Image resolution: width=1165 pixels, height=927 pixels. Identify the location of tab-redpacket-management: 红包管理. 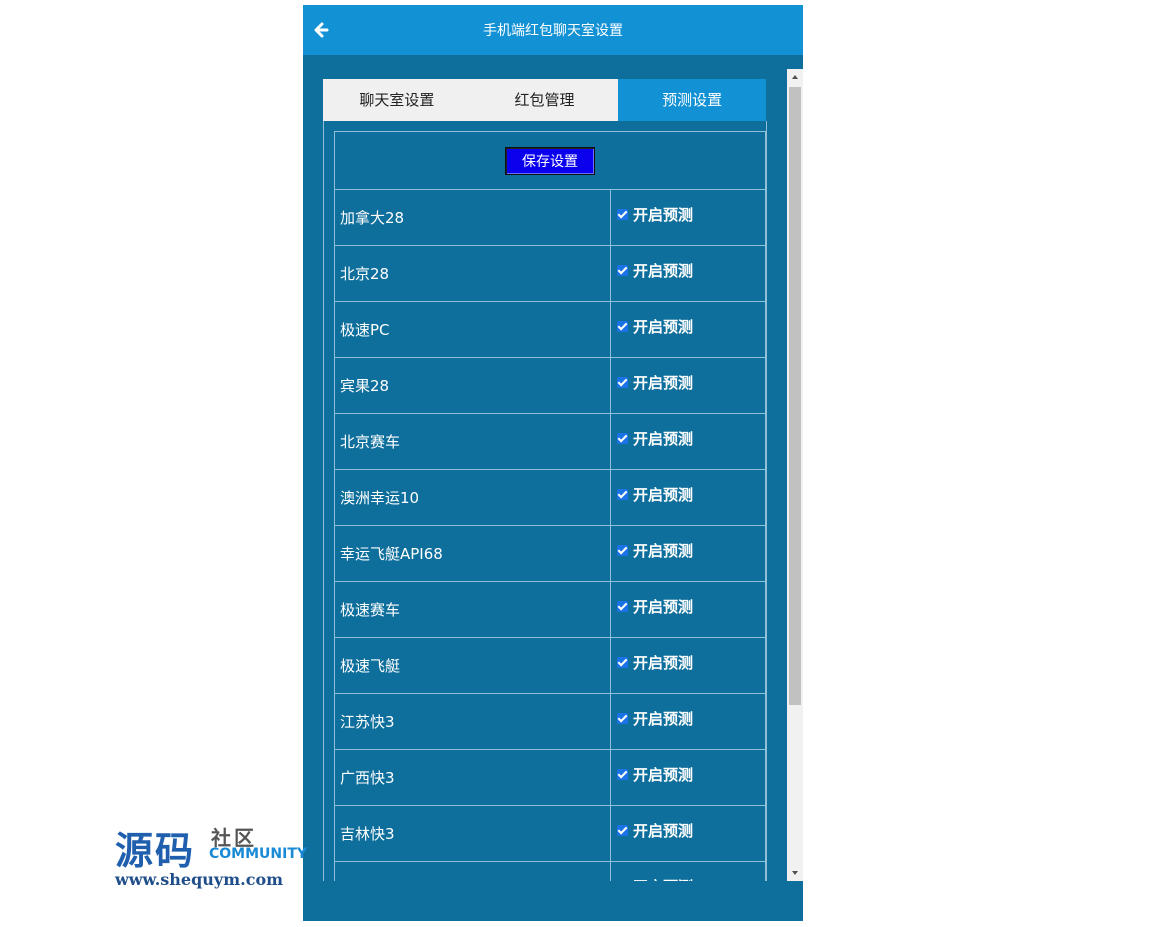
(544, 100).